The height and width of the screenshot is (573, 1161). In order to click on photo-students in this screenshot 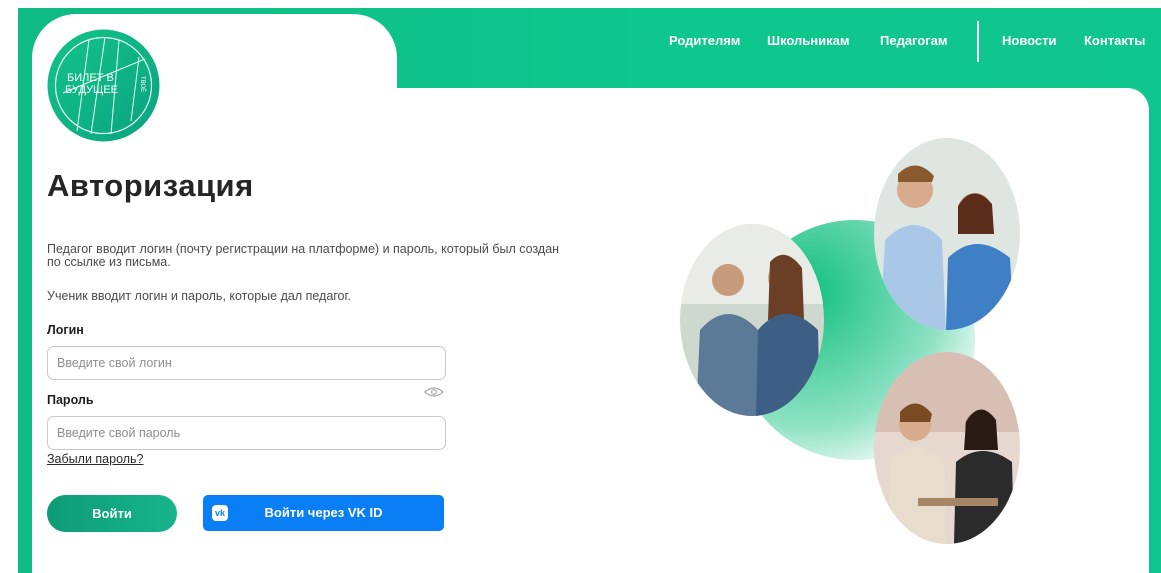, I will do `click(752, 320)`.